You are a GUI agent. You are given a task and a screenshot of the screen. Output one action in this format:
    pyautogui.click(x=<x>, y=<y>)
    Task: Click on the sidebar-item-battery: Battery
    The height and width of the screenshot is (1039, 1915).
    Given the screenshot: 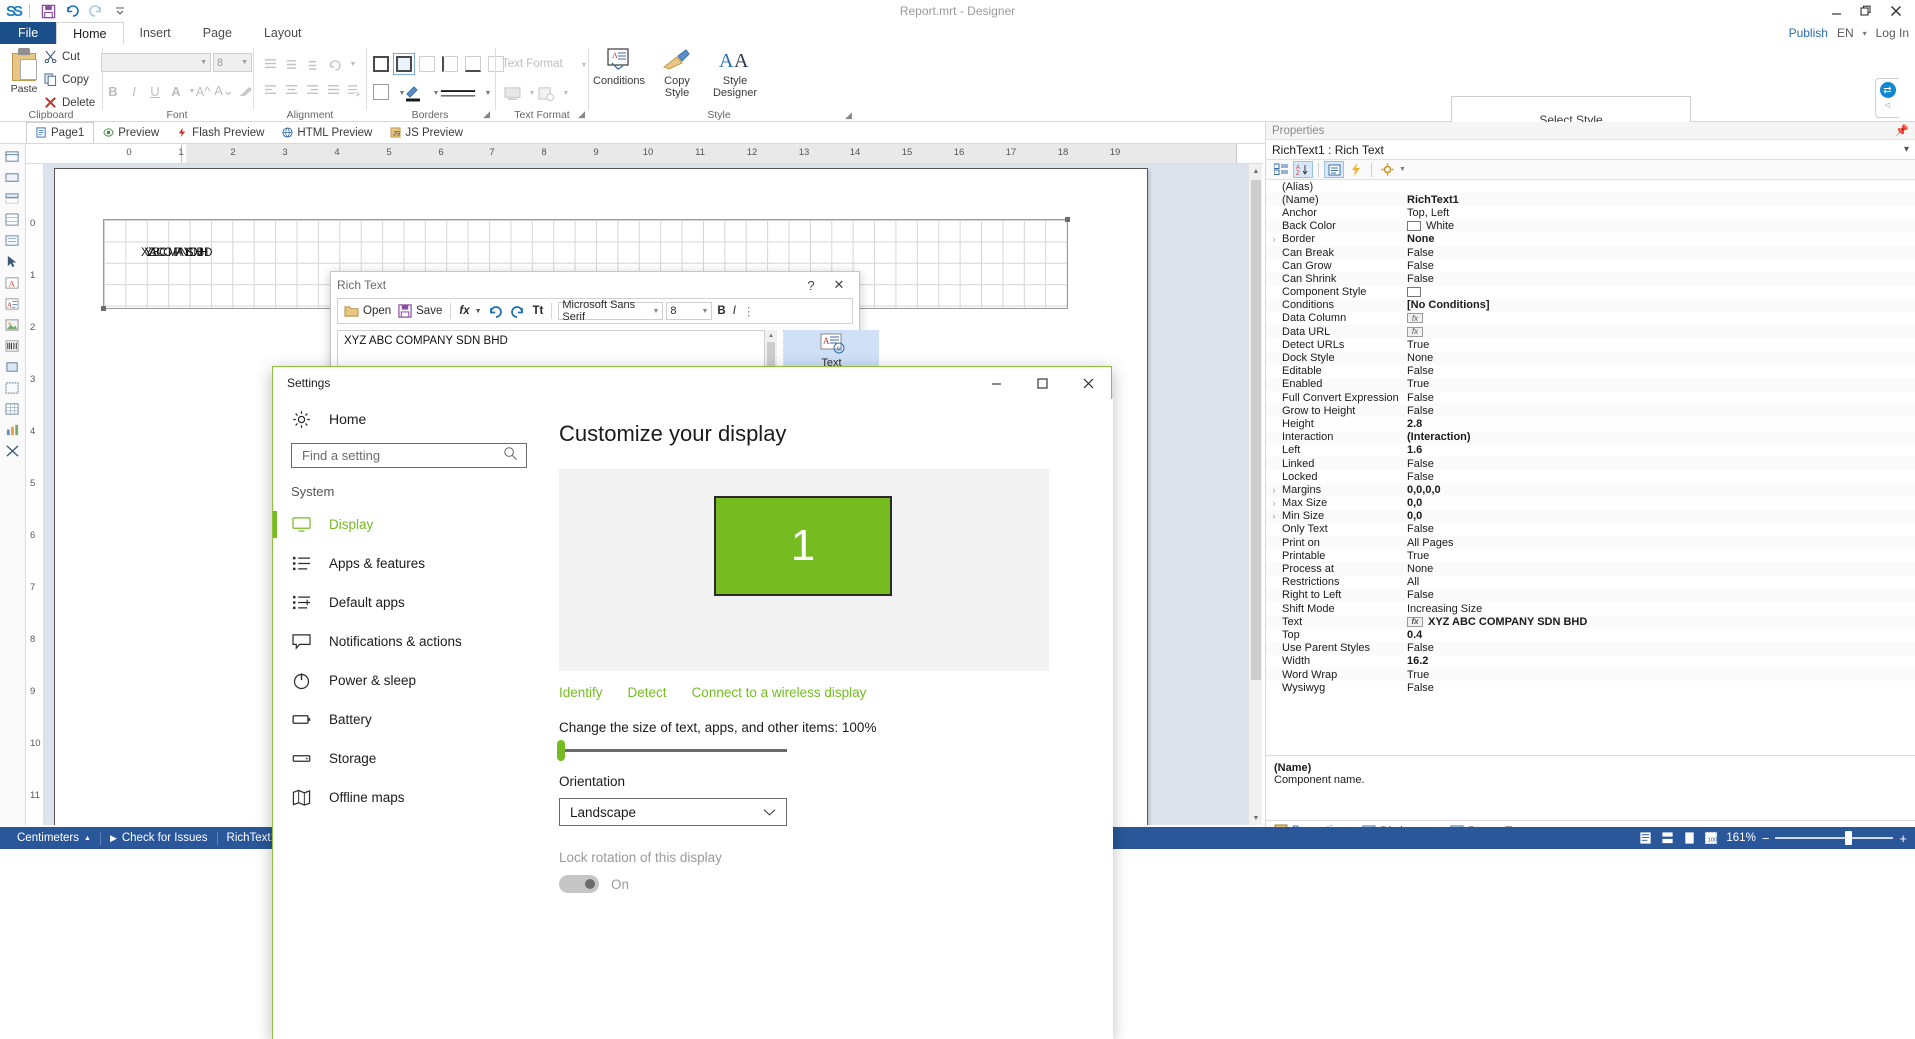 What is the action you would take?
    pyautogui.click(x=409, y=719)
    